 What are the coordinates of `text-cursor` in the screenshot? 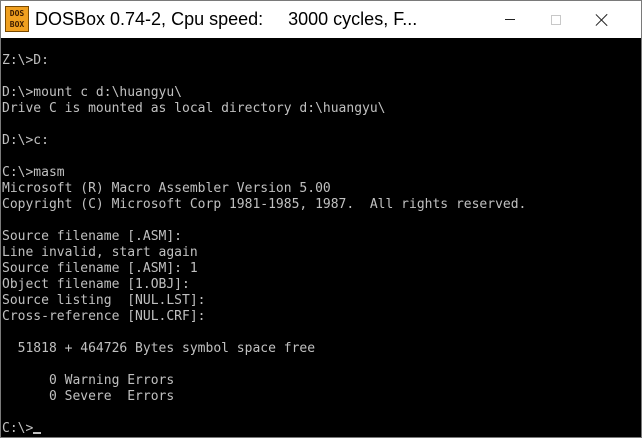 It's located at (37, 433).